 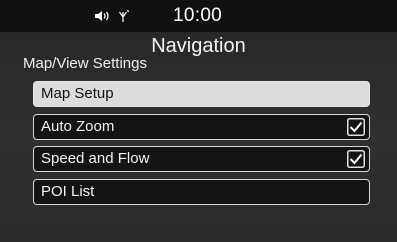 What do you see at coordinates (201, 94) in the screenshot?
I see `menu-item-map-setup: Map Setup` at bounding box center [201, 94].